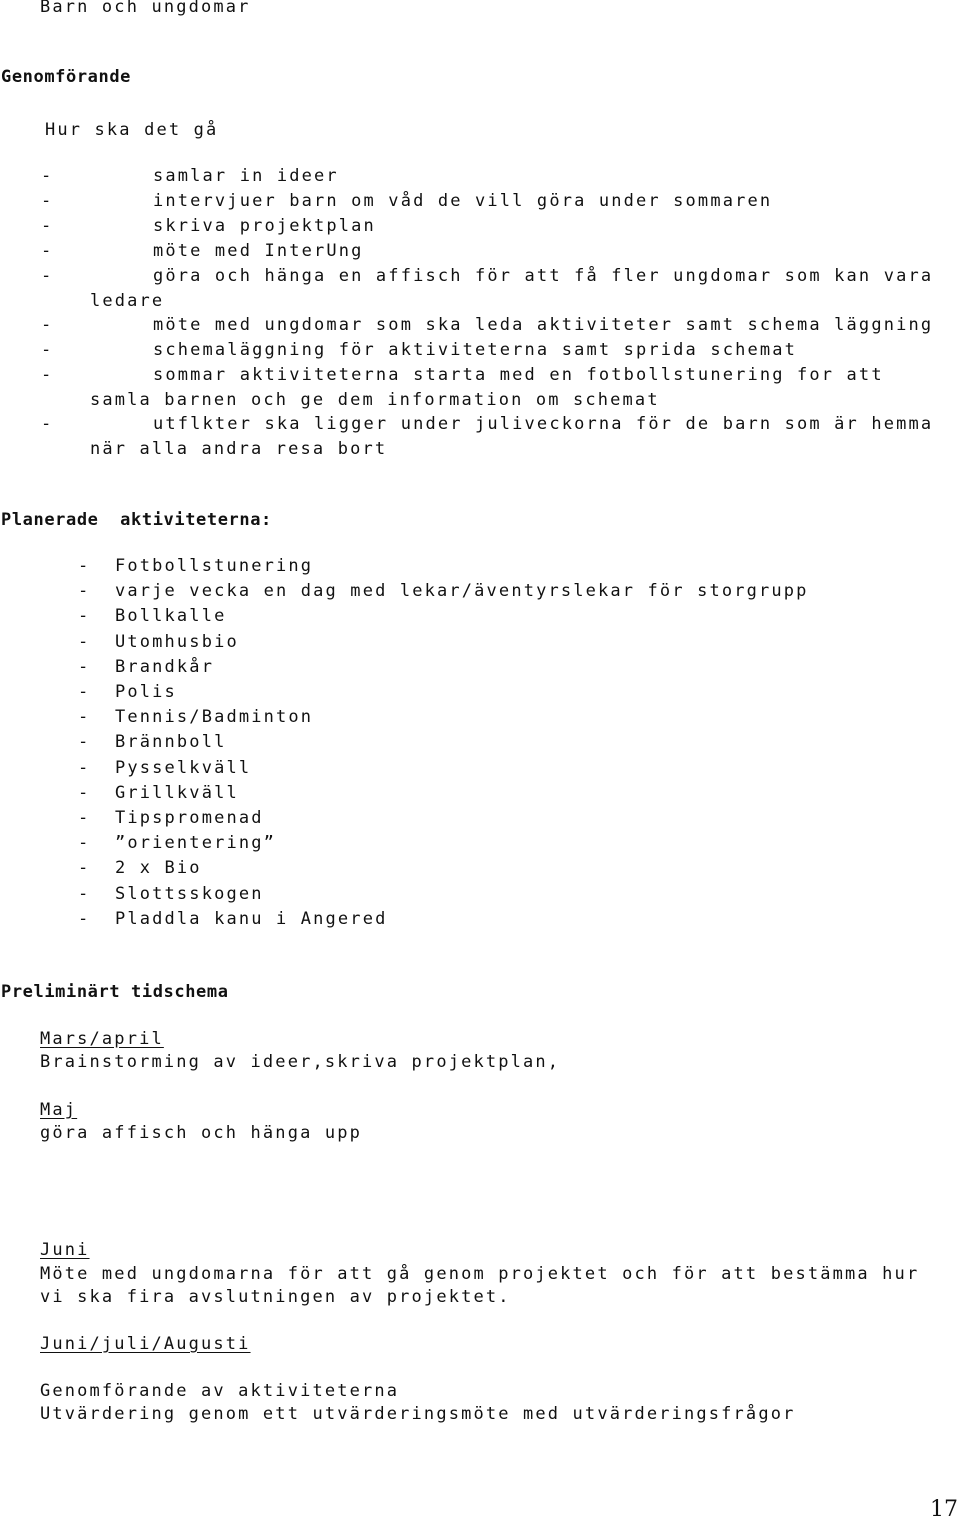 The image size is (960, 1524). What do you see at coordinates (171, 742) in the screenshot?
I see `list-item-text: Brännboll` at bounding box center [171, 742].